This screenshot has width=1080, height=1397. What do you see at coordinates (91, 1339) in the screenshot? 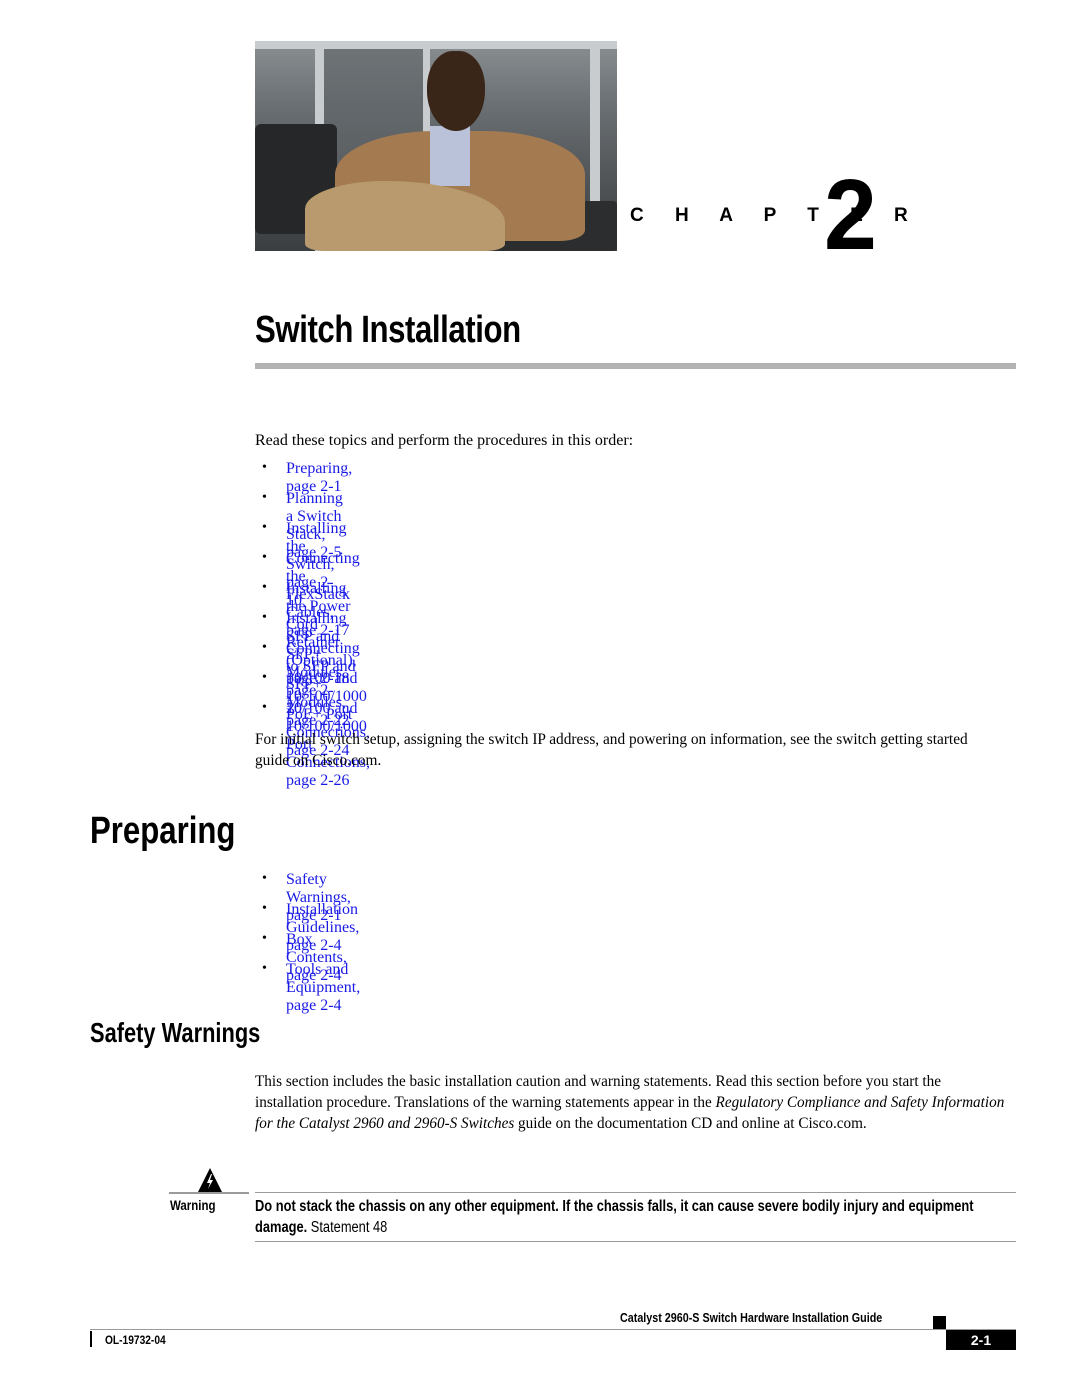
I see `footer-left-bar` at bounding box center [91, 1339].